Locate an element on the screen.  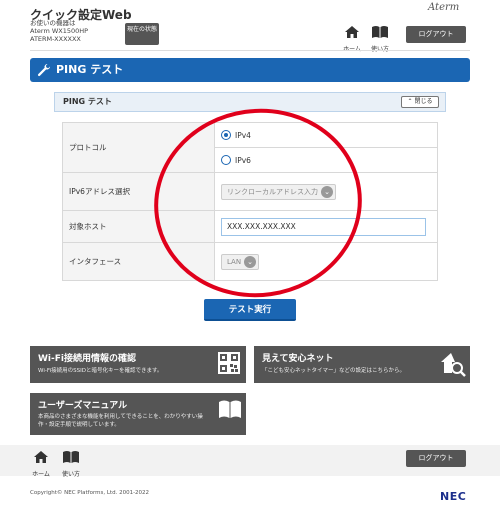
chevron-up-icon: ⌃ is located at coordinates (410, 101).